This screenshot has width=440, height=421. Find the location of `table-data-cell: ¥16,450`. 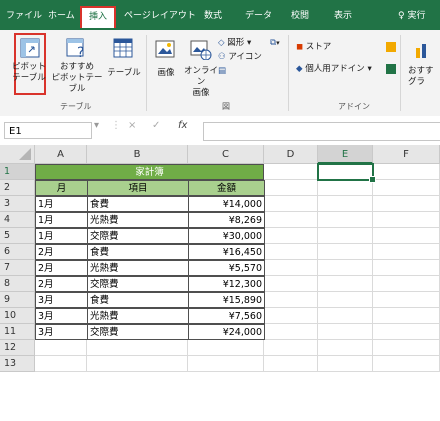

table-data-cell: ¥16,450 is located at coordinates (226, 252).